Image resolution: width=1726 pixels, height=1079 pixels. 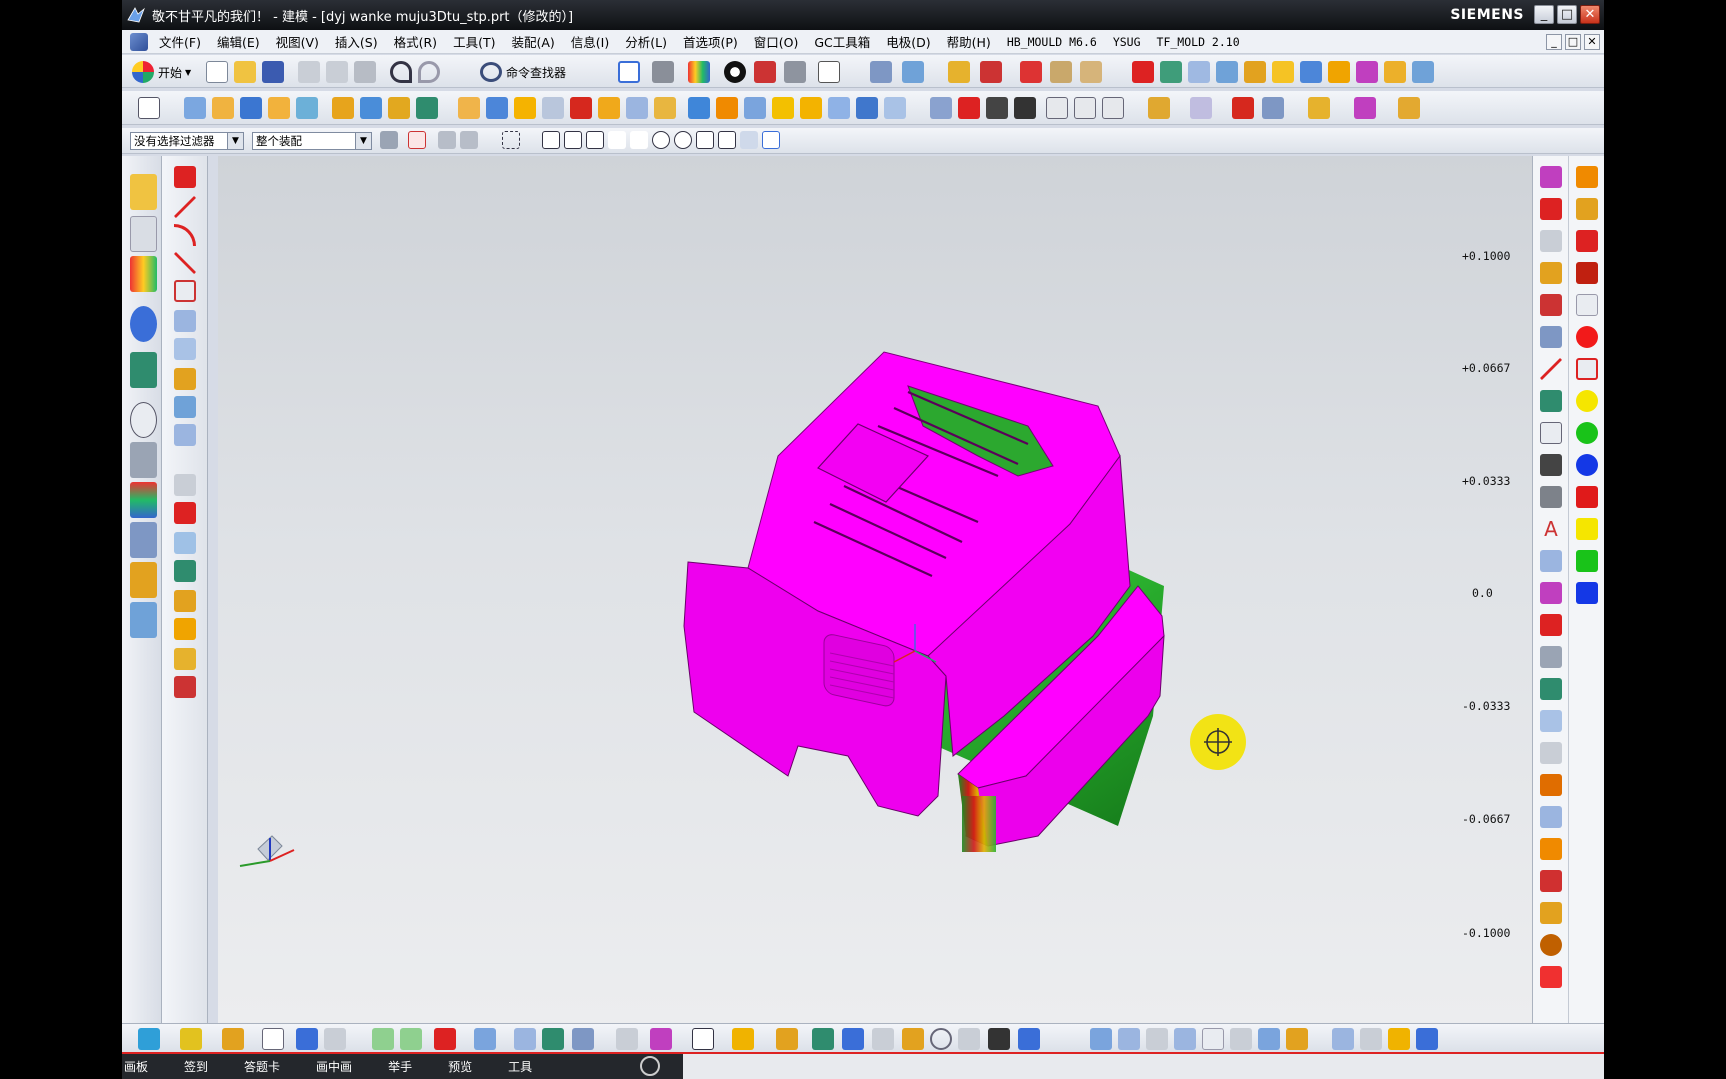 I want to click on boss-icon, so click(x=307, y=108).